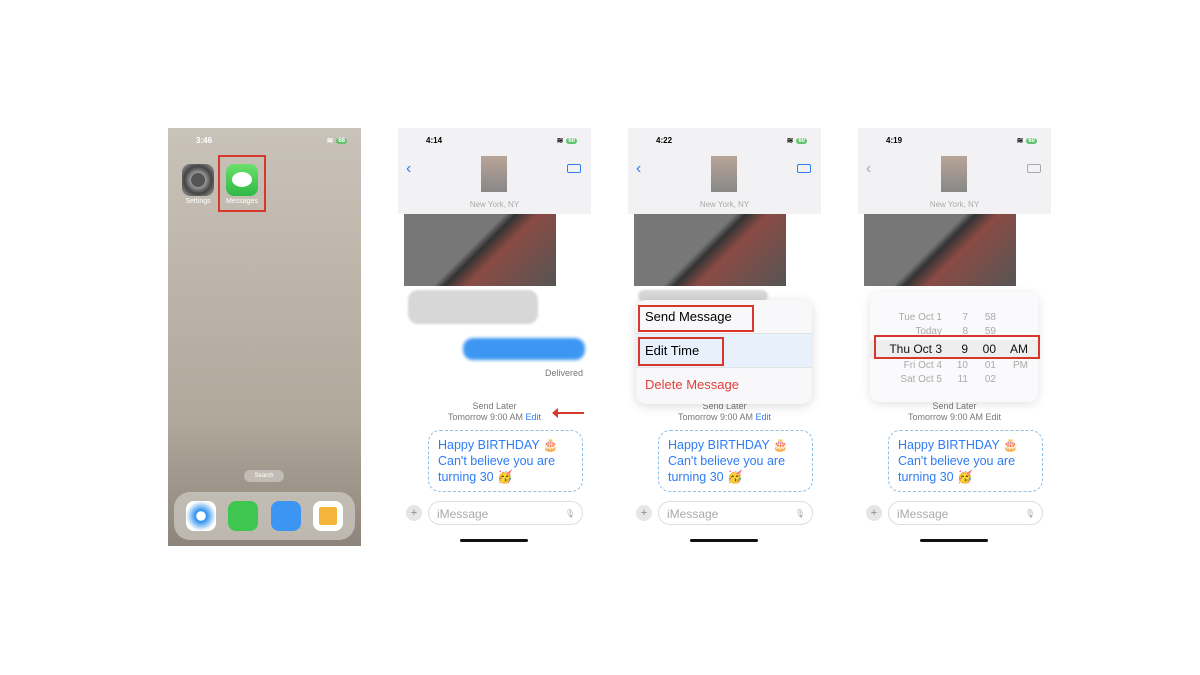 The height and width of the screenshot is (675, 1200). I want to click on sent-message, so click(524, 349).